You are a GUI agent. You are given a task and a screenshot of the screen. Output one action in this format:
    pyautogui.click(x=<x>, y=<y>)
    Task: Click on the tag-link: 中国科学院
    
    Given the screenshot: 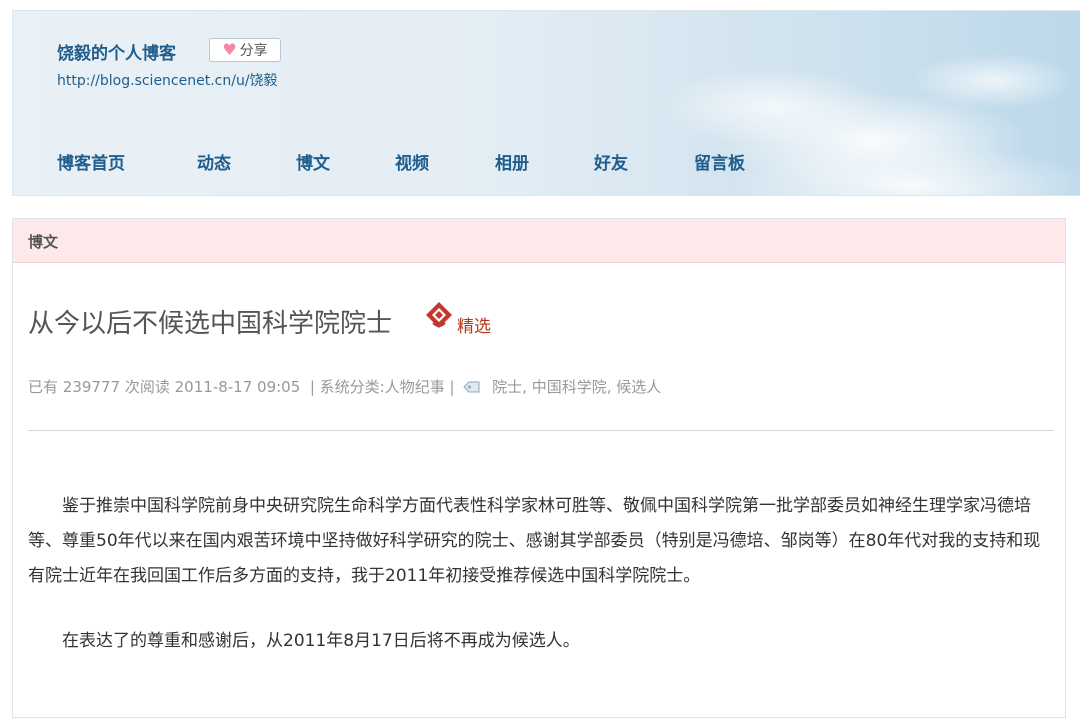 What is the action you would take?
    pyautogui.click(x=569, y=386)
    